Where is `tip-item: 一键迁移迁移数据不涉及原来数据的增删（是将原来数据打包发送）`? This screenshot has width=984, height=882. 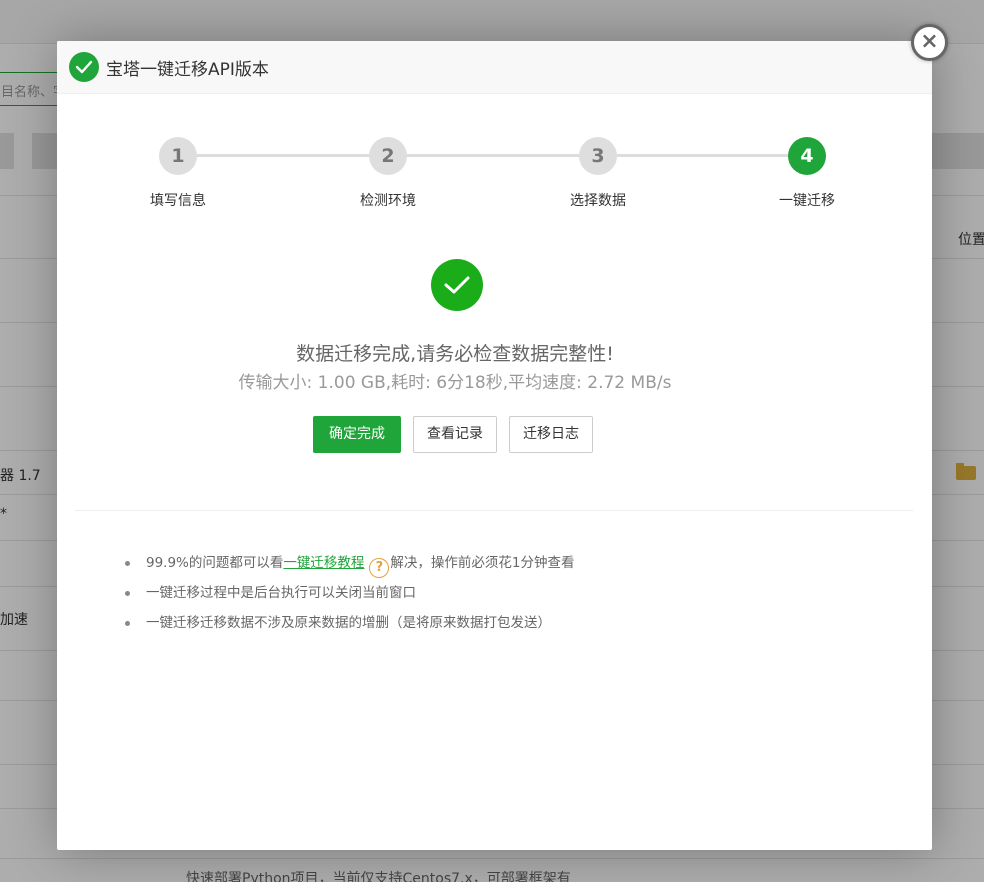 tip-item: 一键迁移迁移数据不涉及原来数据的增删（是将原来数据打包发送） is located at coordinates (349, 628).